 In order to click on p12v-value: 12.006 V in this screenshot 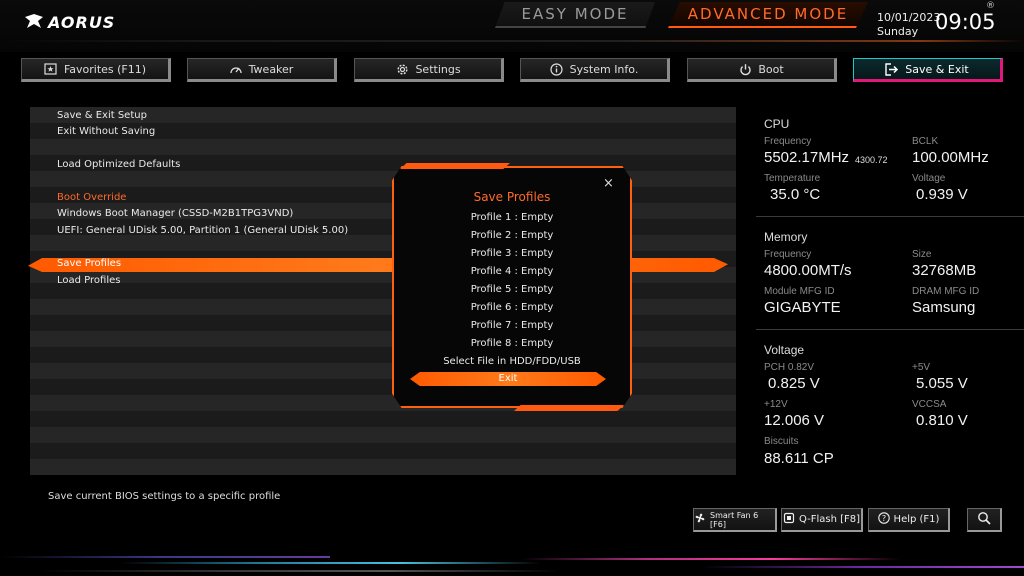, I will do `click(794, 420)`.